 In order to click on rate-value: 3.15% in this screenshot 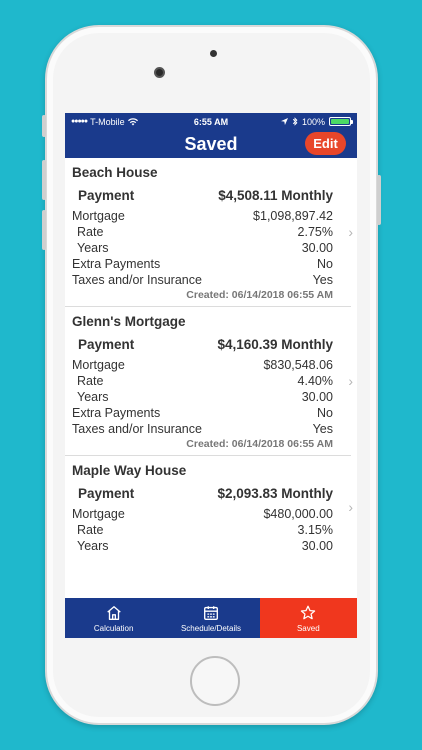, I will do `click(315, 530)`.